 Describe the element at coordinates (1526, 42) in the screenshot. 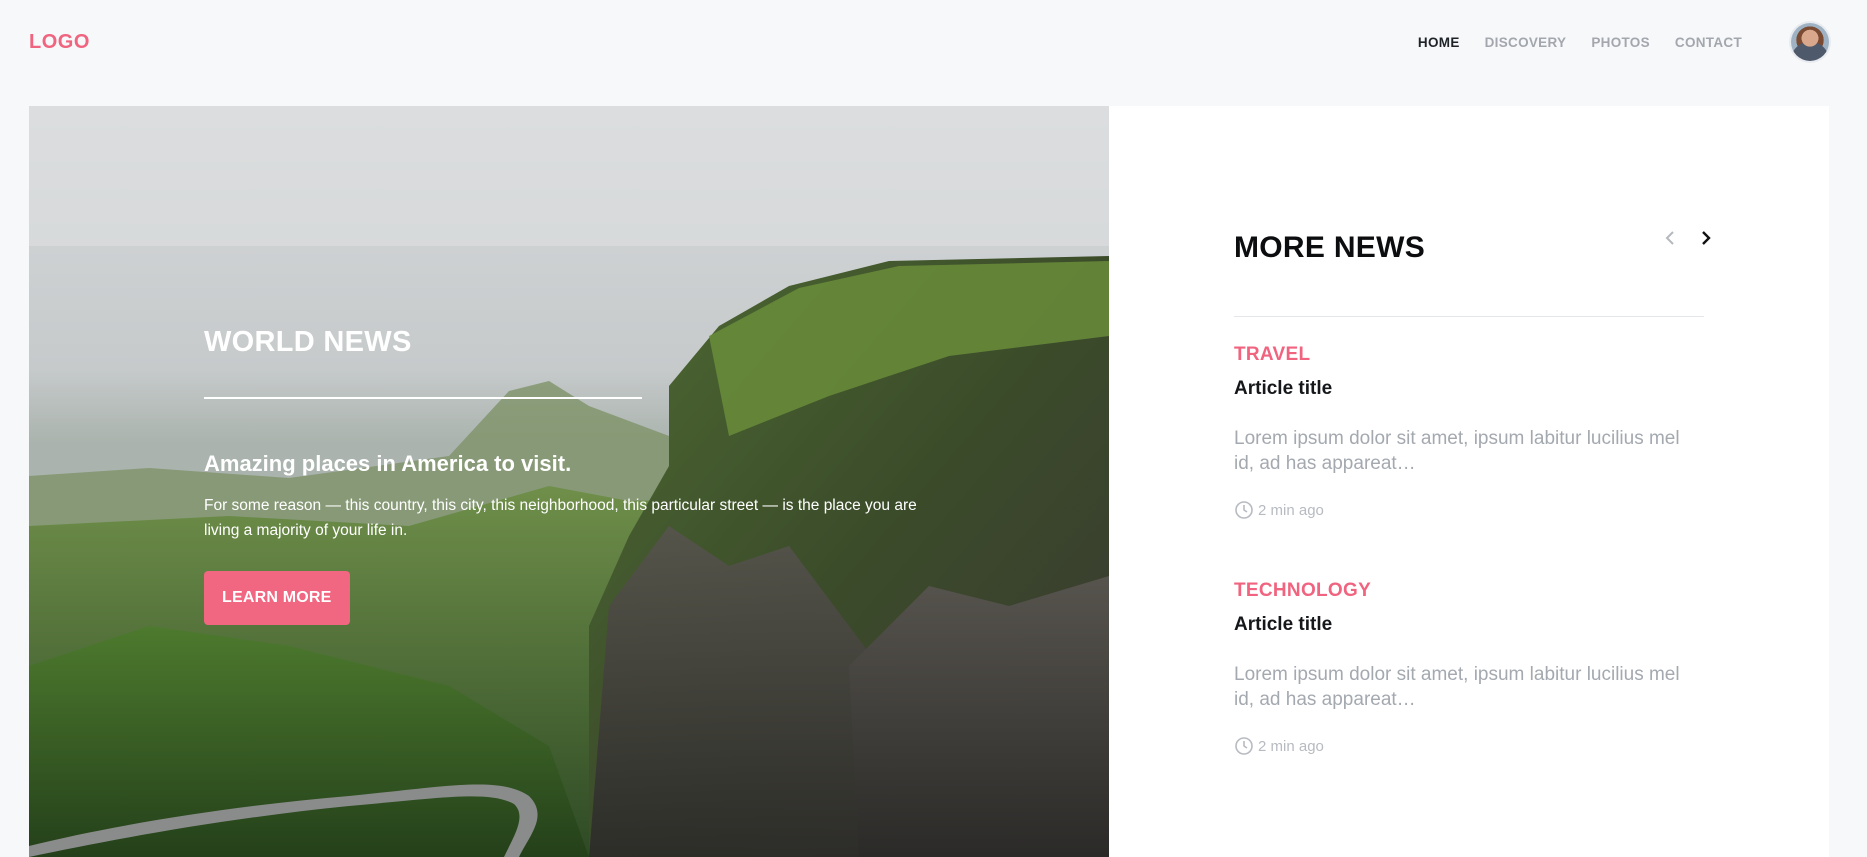

I see `nav-item-discovery: DISCOVERY` at that location.